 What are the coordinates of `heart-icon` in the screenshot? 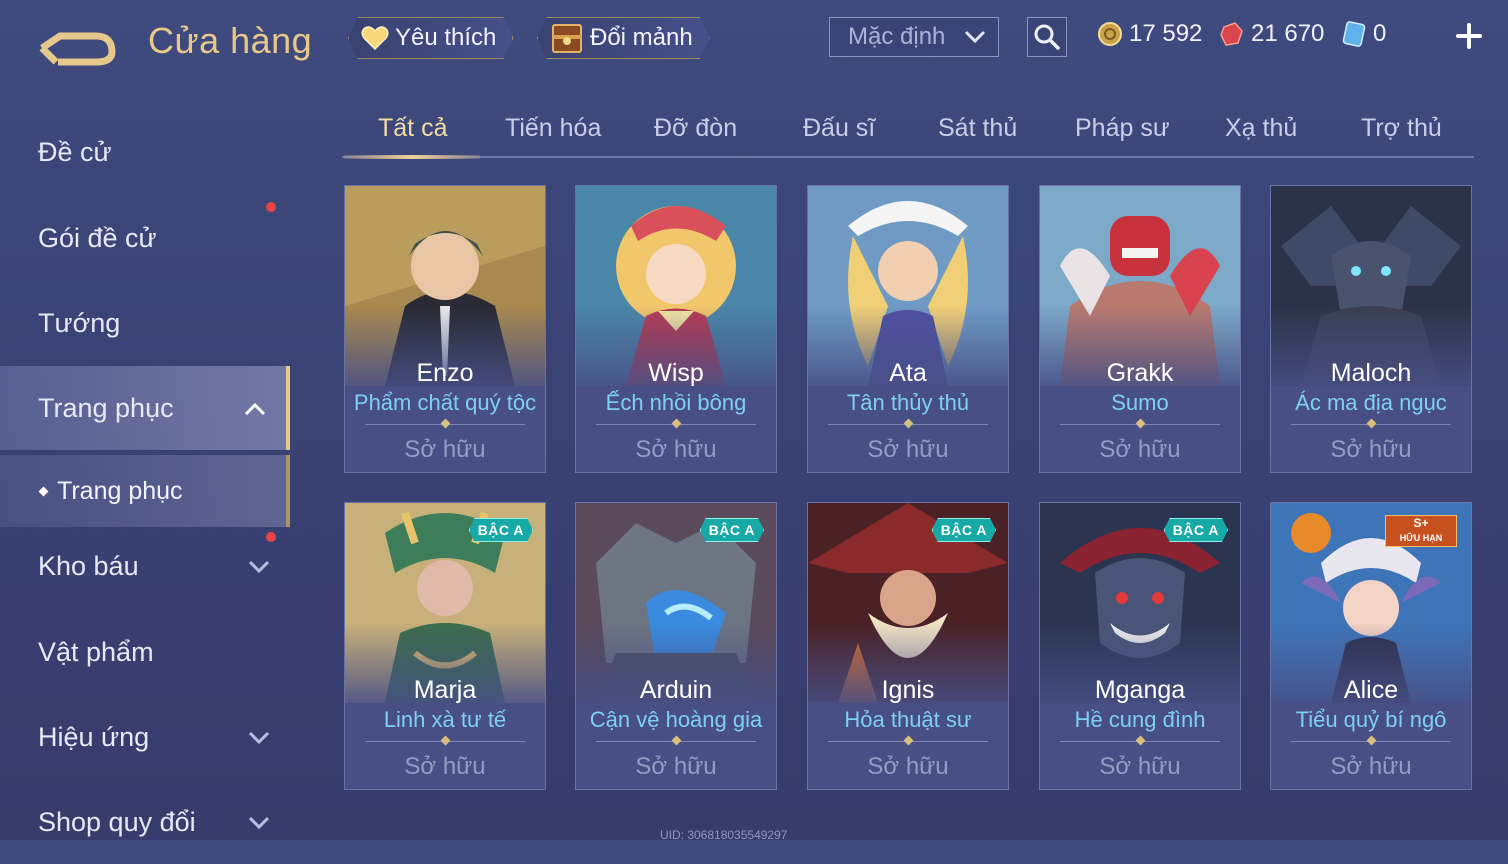 It's located at (375, 38).